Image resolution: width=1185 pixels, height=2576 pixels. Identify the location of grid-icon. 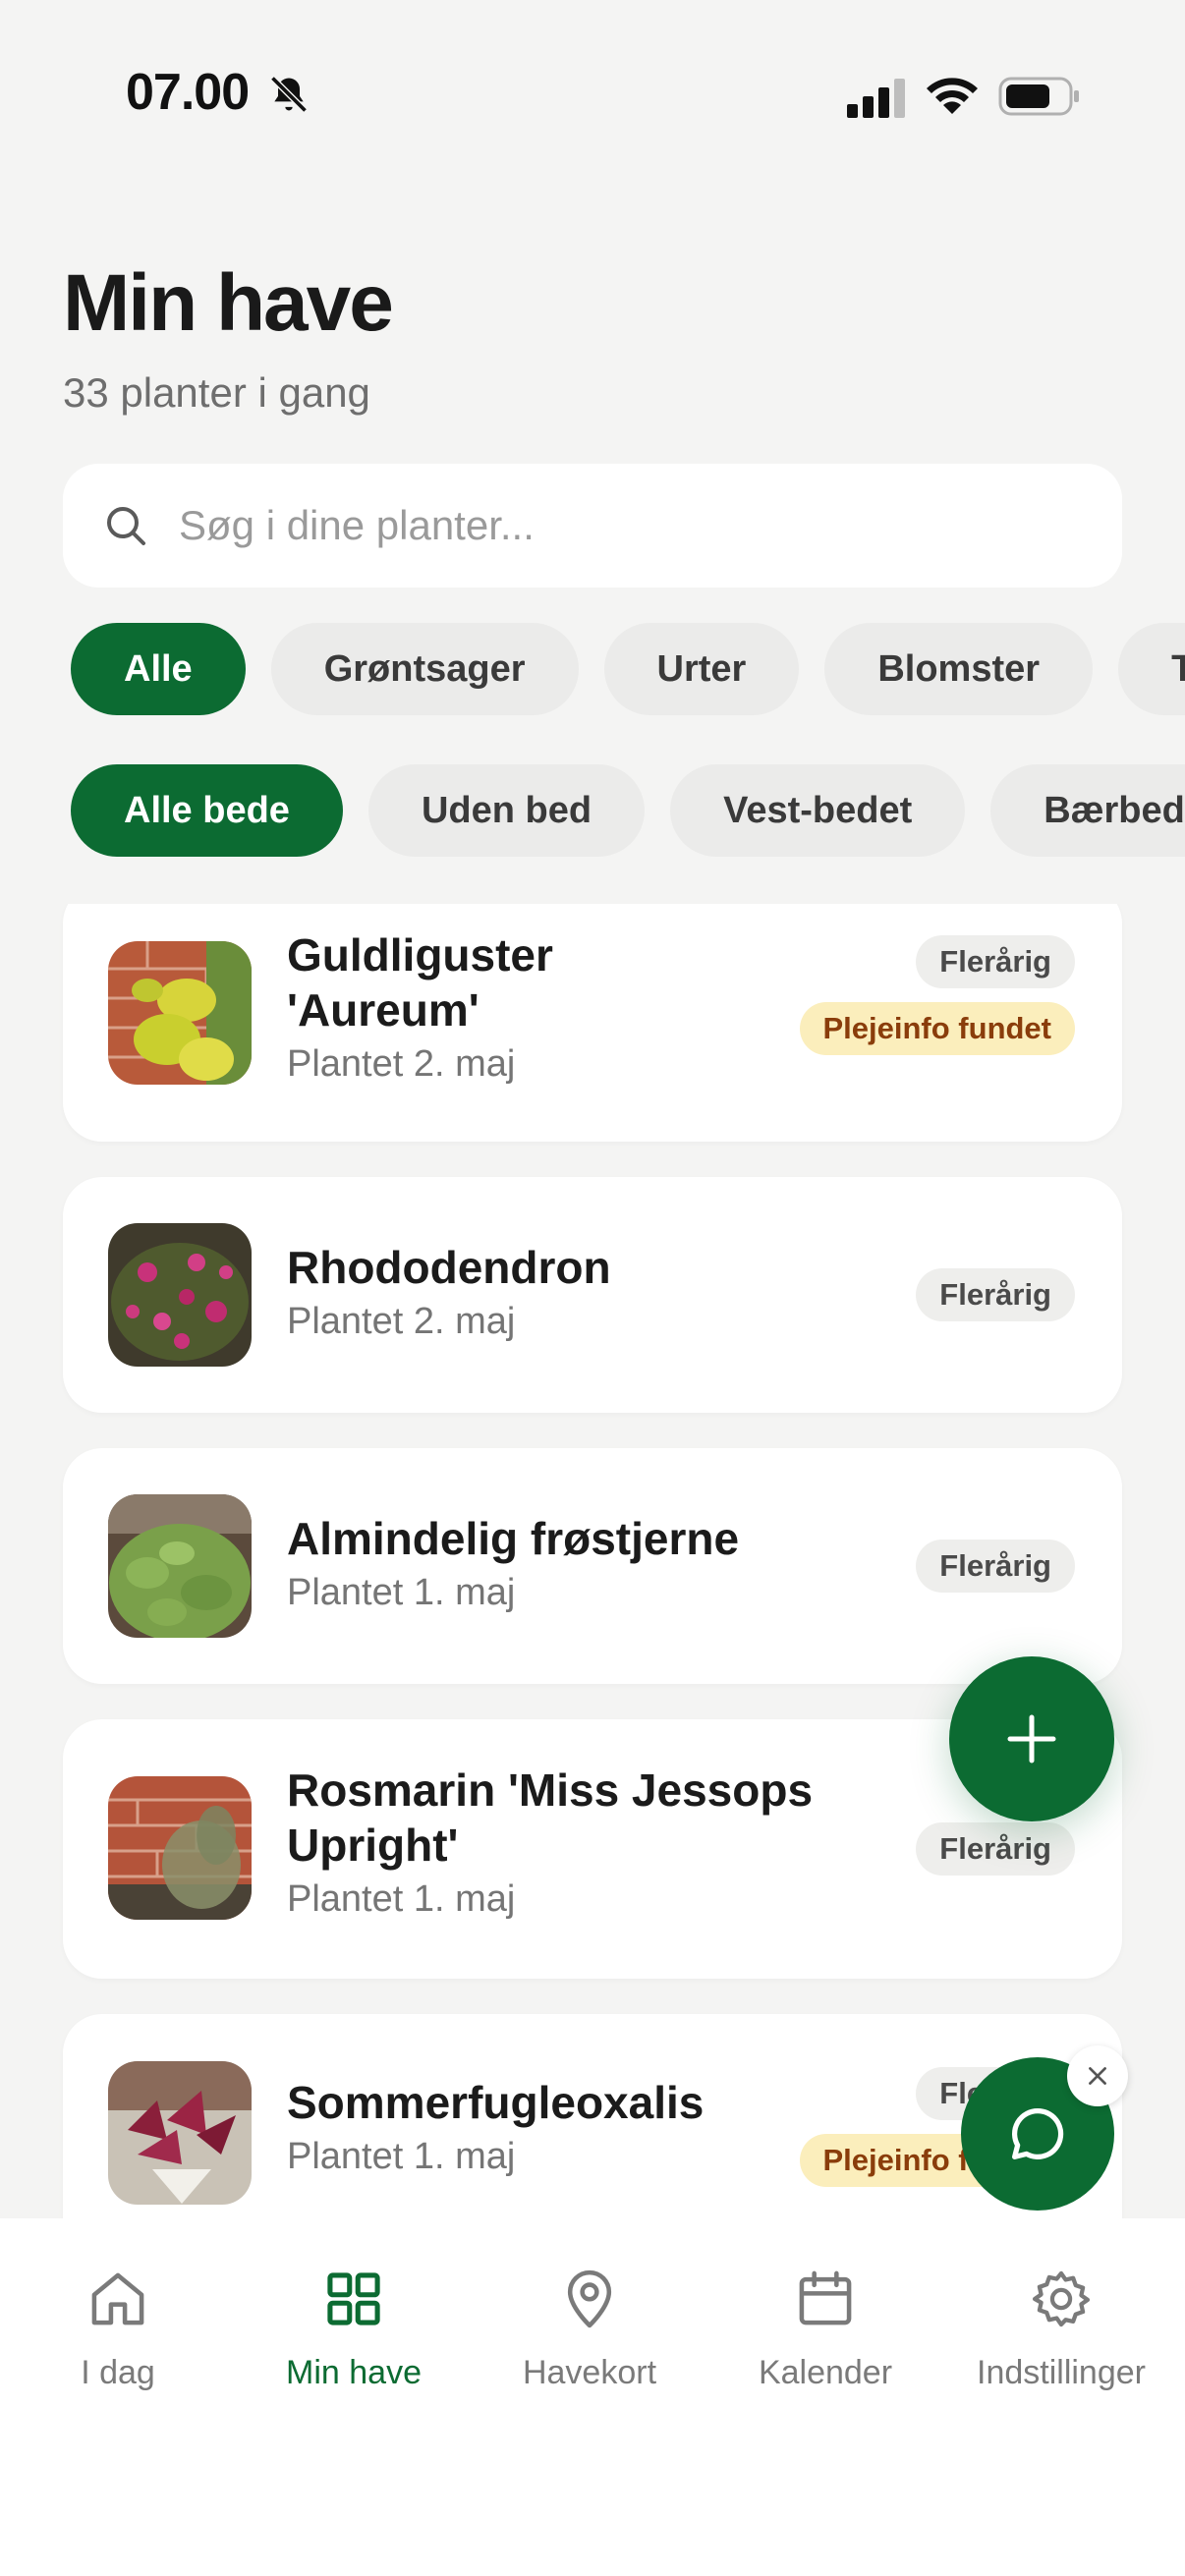
(353, 2298).